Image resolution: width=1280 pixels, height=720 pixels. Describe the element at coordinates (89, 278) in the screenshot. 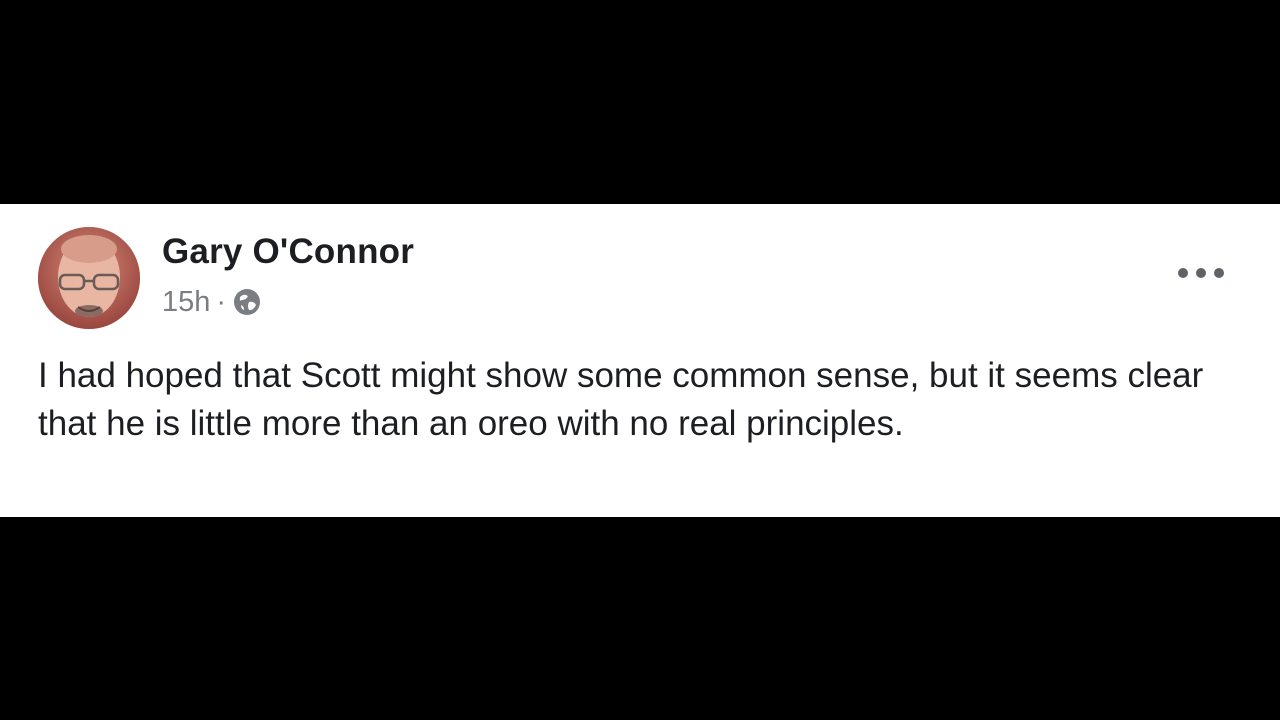

I see `author-avatar` at that location.